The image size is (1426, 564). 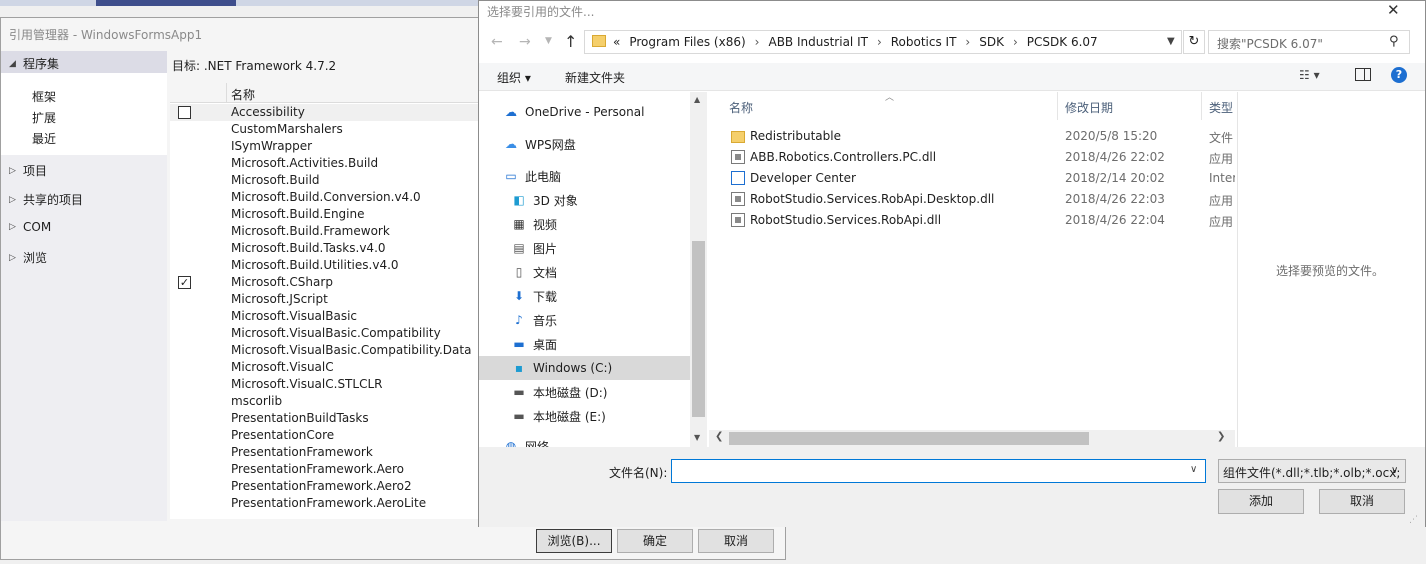 What do you see at coordinates (325, 282) in the screenshot?
I see `table-row: ✓ Microsoft.CSharp` at bounding box center [325, 282].